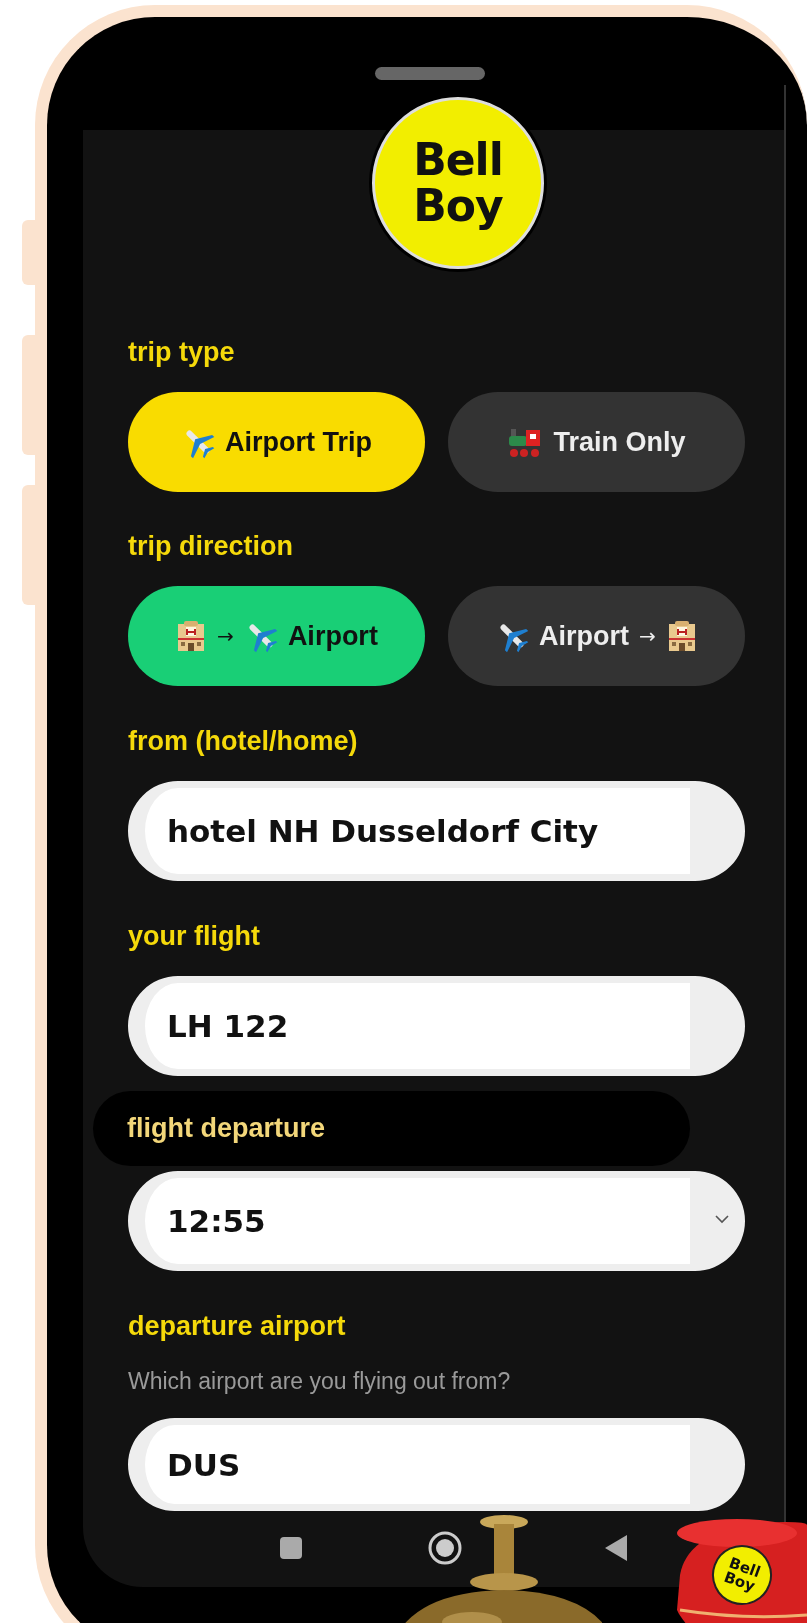 The width and height of the screenshot is (807, 1623). Describe the element at coordinates (391, 1128) in the screenshot. I see `field-label-pill: flight departure` at that location.